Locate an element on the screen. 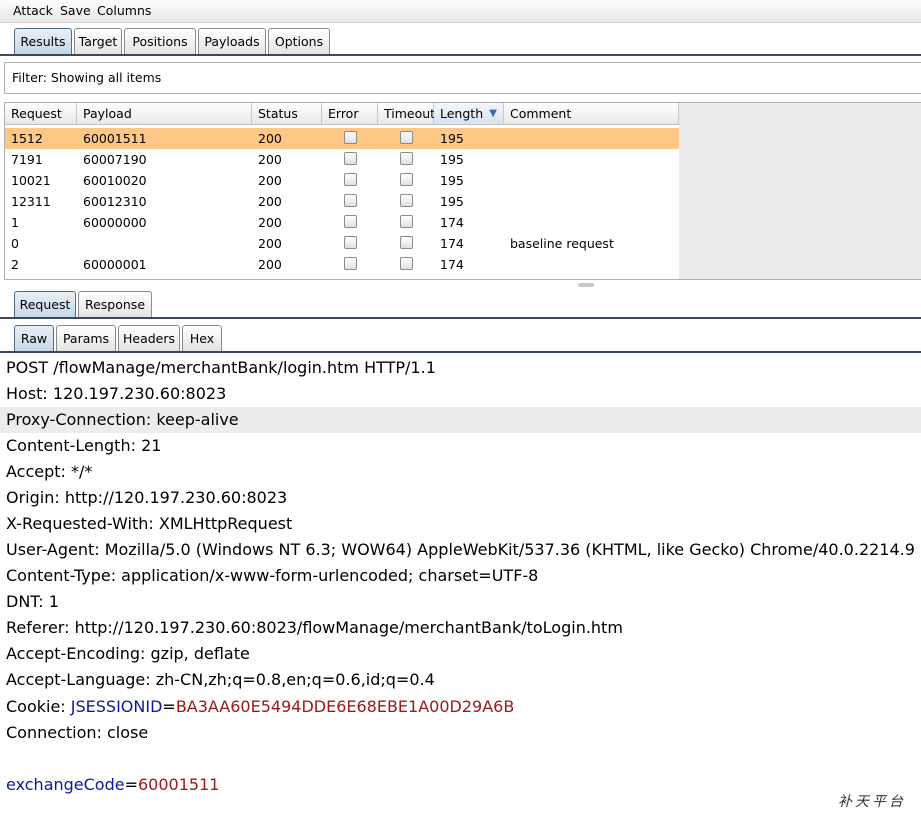 The height and width of the screenshot is (814, 921). cell-request: 0 is located at coordinates (15, 243).